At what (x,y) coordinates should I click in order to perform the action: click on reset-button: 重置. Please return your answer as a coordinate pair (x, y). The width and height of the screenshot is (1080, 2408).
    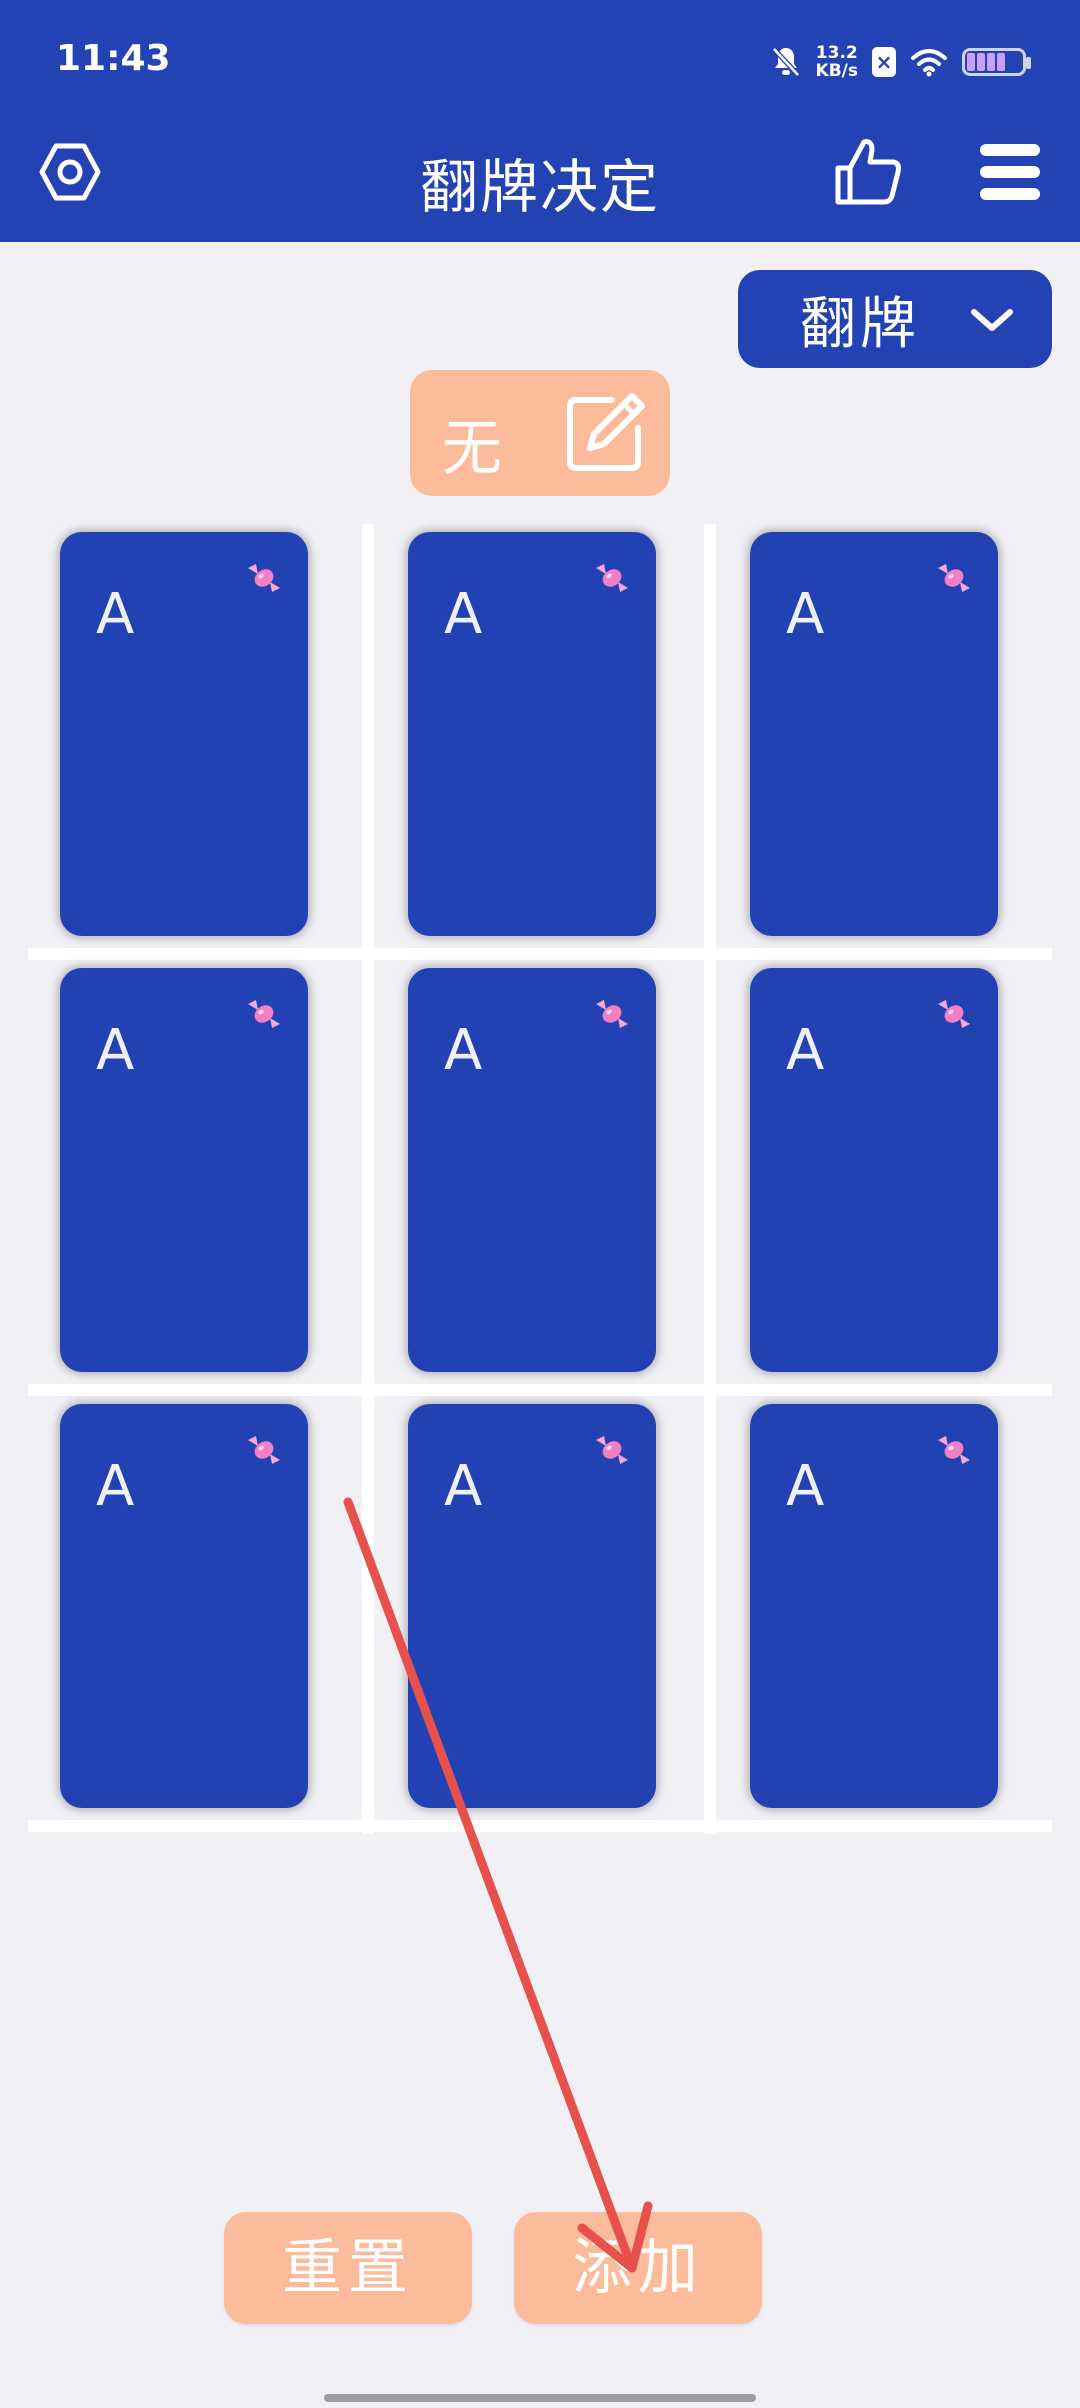
    Looking at the image, I should click on (348, 2268).